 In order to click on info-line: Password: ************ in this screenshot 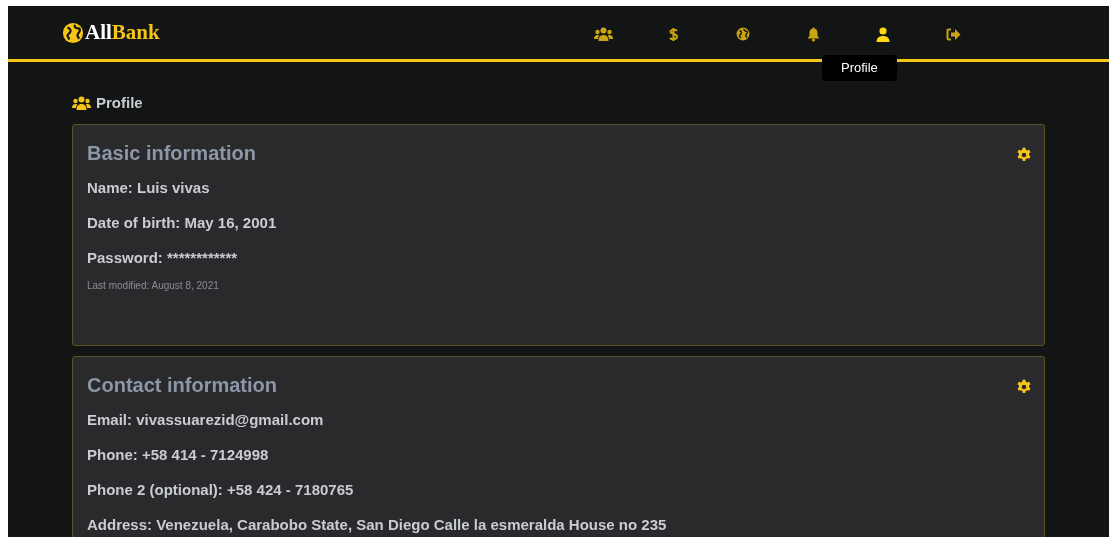, I will do `click(163, 257)`.